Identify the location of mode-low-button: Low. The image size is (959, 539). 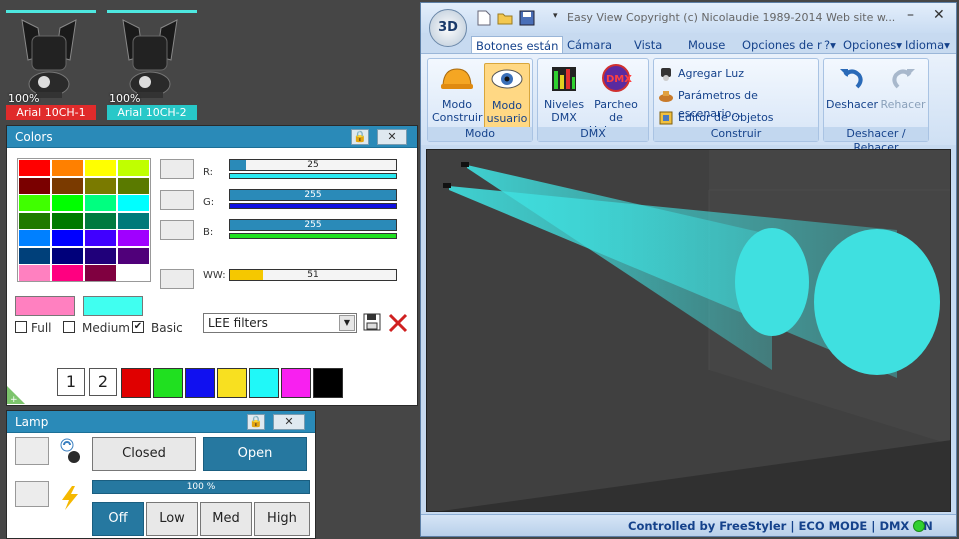
(172, 519).